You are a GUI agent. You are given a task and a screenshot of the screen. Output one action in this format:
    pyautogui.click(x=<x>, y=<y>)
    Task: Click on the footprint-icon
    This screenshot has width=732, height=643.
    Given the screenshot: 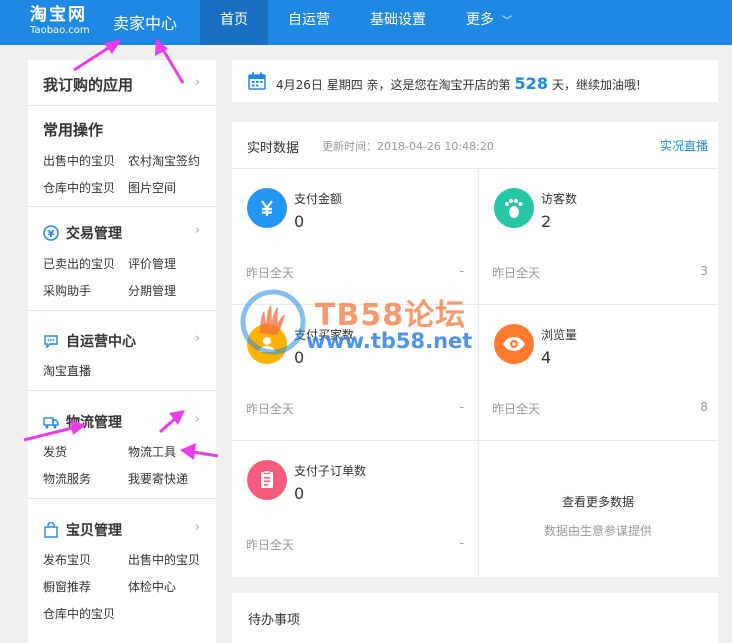 What is the action you would take?
    pyautogui.click(x=514, y=208)
    